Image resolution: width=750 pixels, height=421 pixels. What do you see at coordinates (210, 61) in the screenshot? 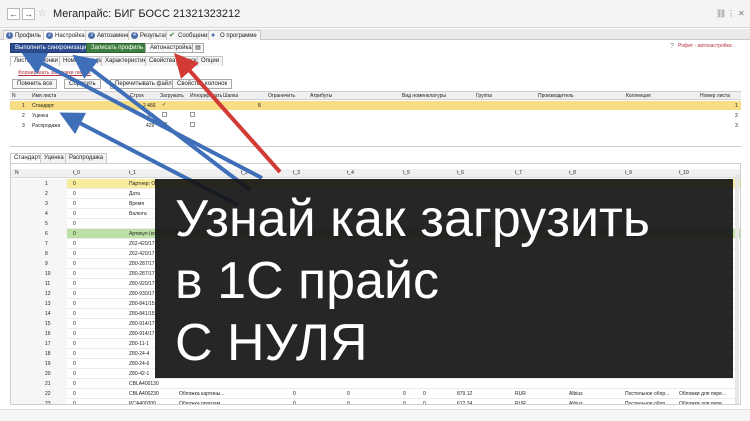
I see `subtab-options: Опции` at bounding box center [210, 61].